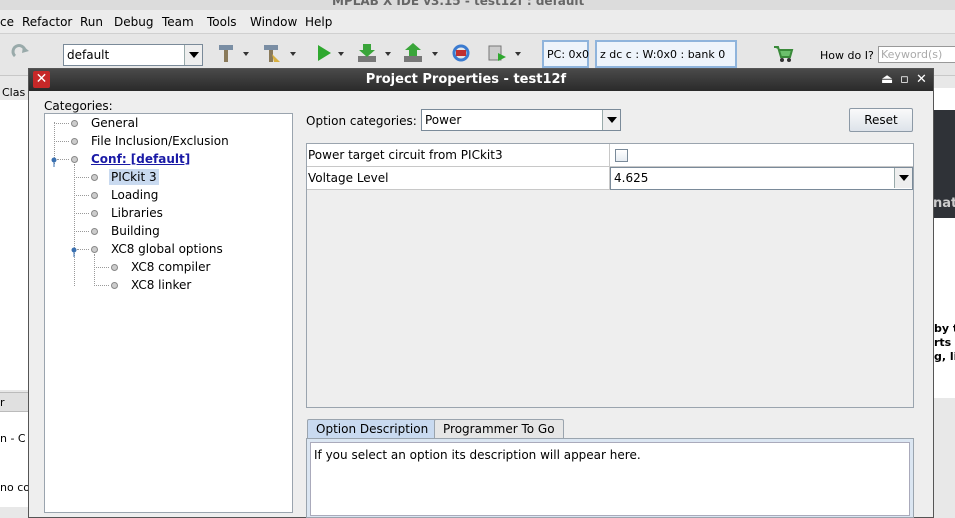 Image resolution: width=955 pixels, height=518 pixels. Describe the element at coordinates (324, 53) in the screenshot. I see `run-icon` at that location.